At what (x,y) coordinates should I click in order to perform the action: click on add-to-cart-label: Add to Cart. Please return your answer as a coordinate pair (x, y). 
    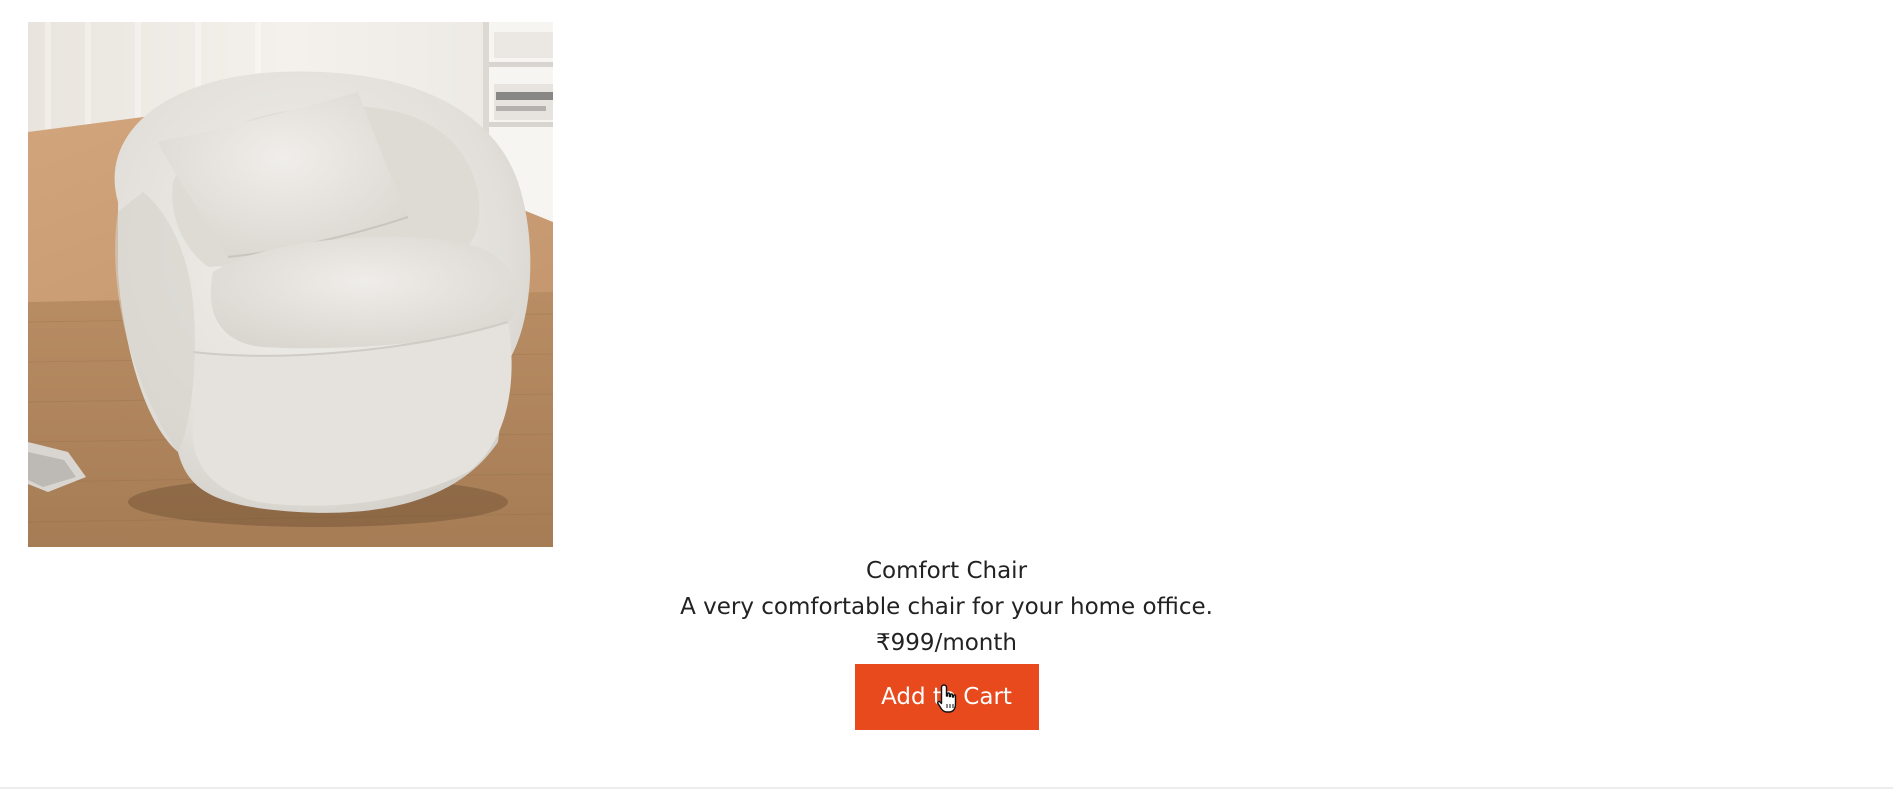
    Looking at the image, I should click on (946, 697).